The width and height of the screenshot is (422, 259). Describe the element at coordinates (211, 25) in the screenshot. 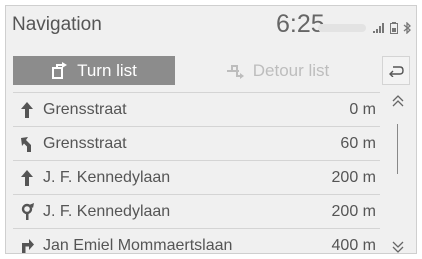

I see `header: Navigation 6:25` at that location.